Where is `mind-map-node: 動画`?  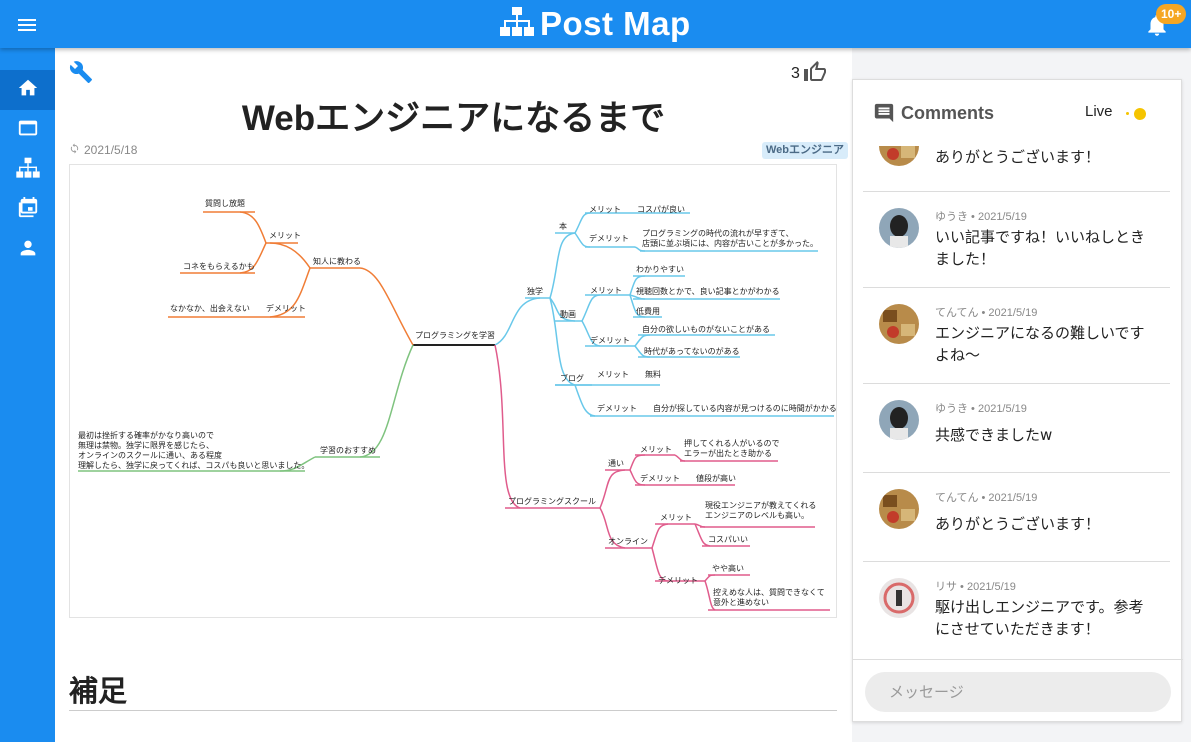 mind-map-node: 動画 is located at coordinates (568, 315).